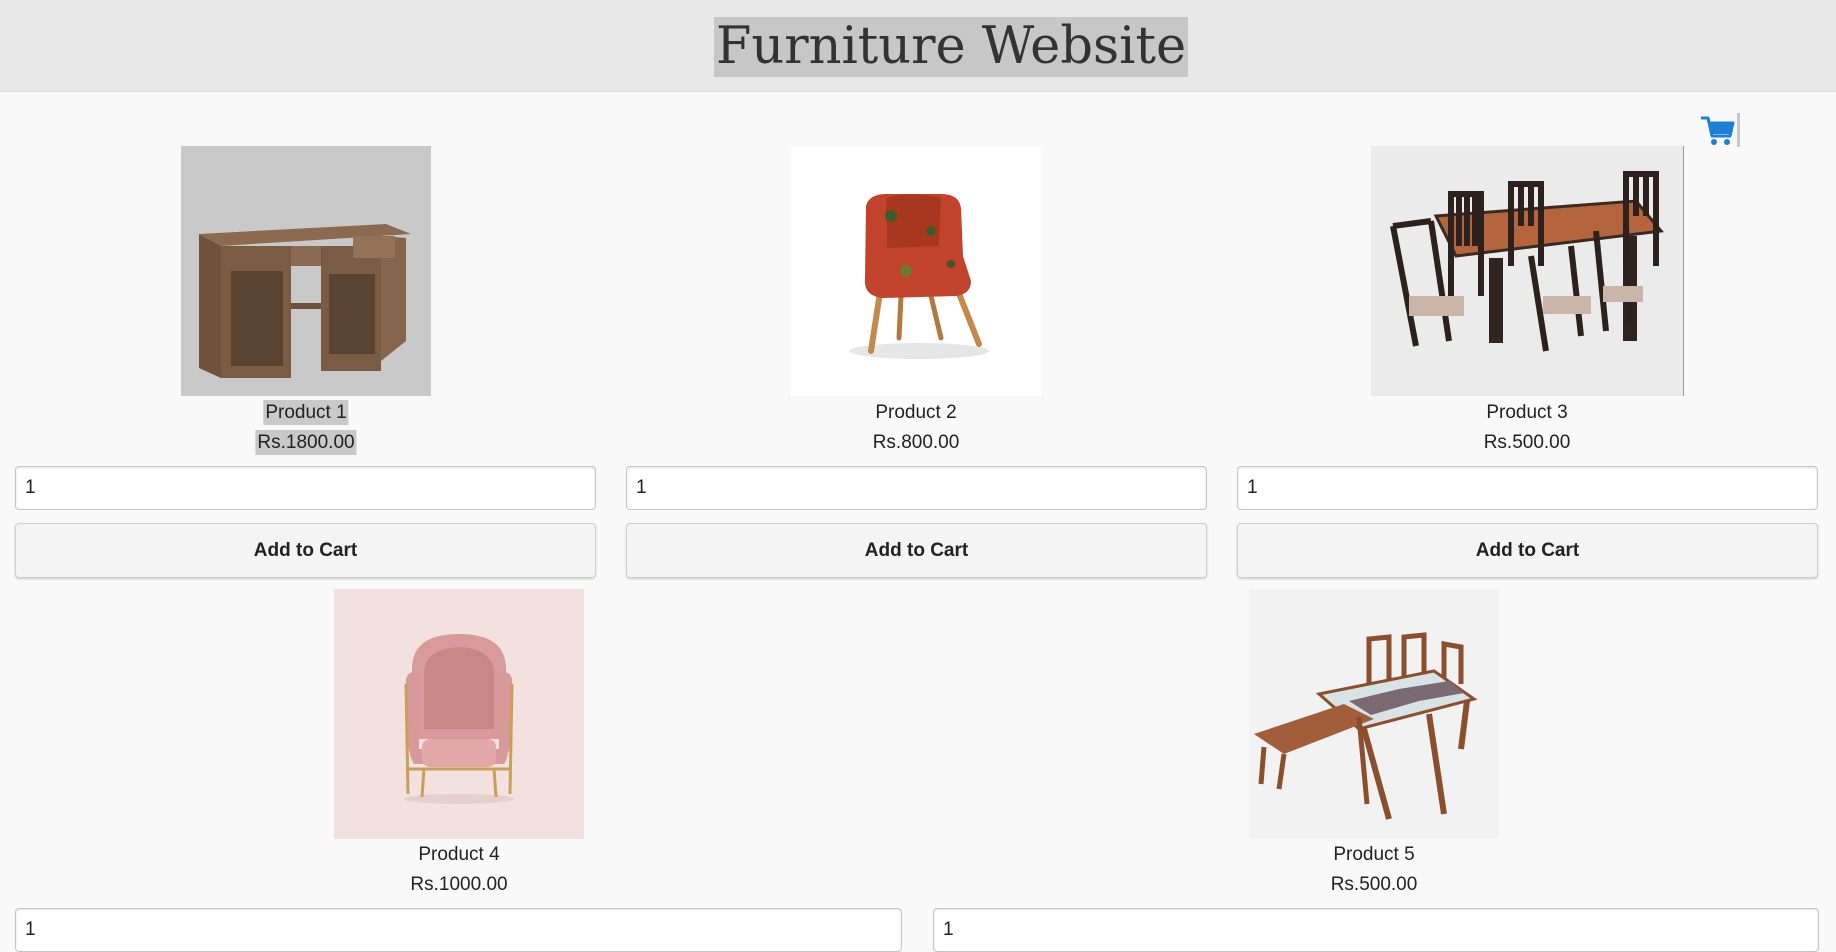  Describe the element at coordinates (951, 47) in the screenshot. I see `page-title: Furniture Website` at that location.